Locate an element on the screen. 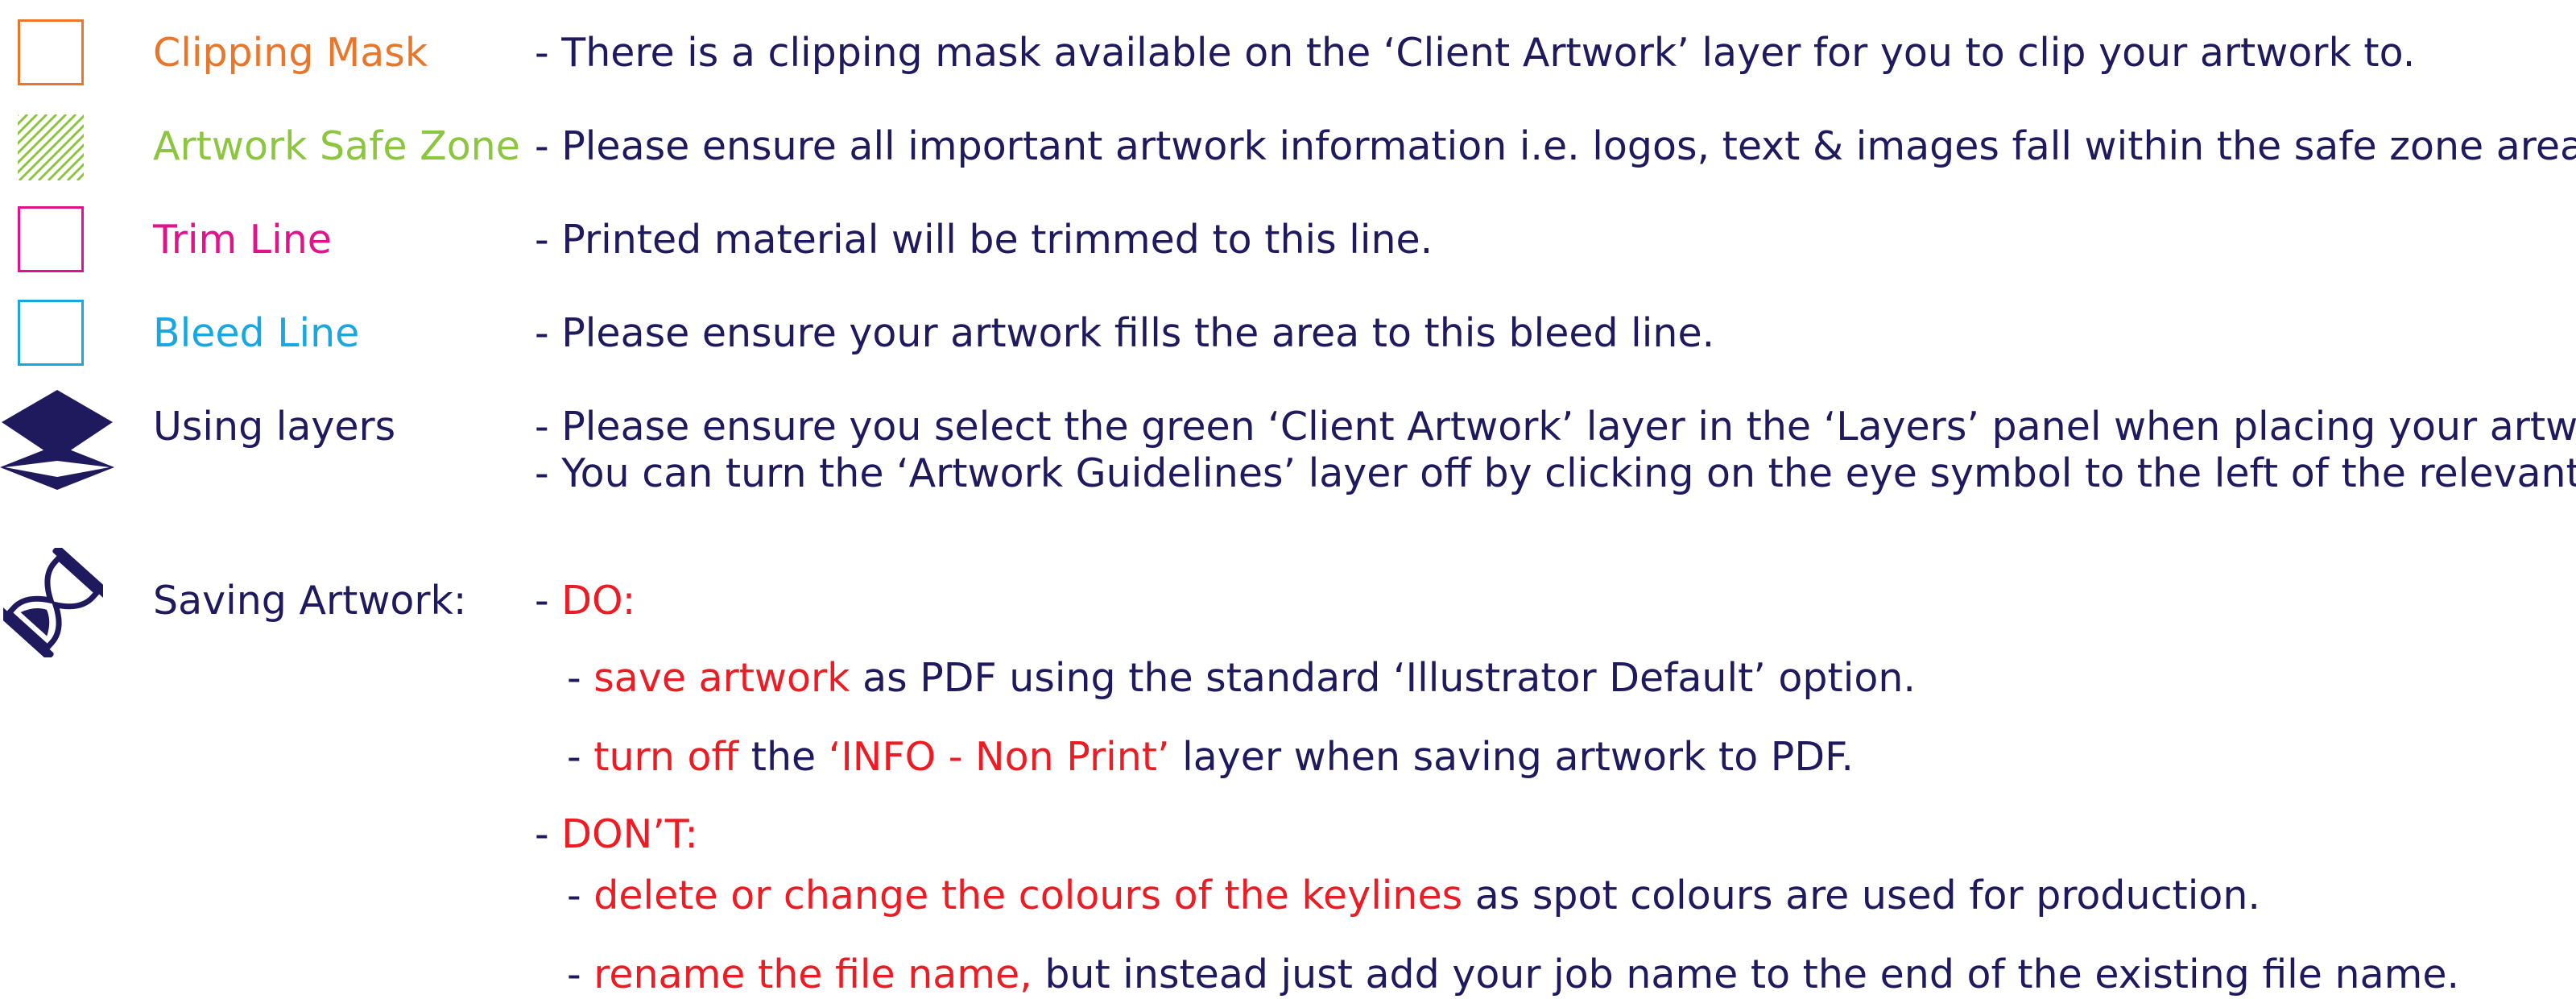 The height and width of the screenshot is (999, 2576). dont-heading-text: DON’T: is located at coordinates (629, 834).